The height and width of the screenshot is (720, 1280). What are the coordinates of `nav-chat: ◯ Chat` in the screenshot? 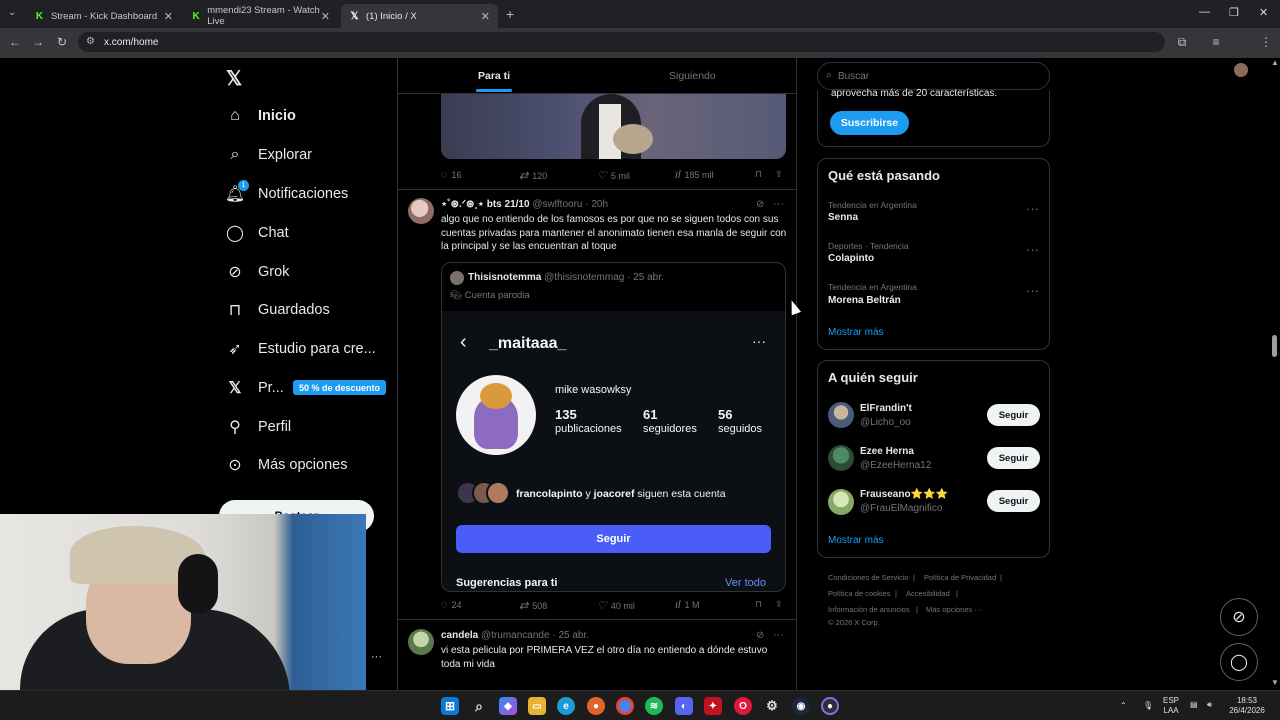 It's located at (257, 233).